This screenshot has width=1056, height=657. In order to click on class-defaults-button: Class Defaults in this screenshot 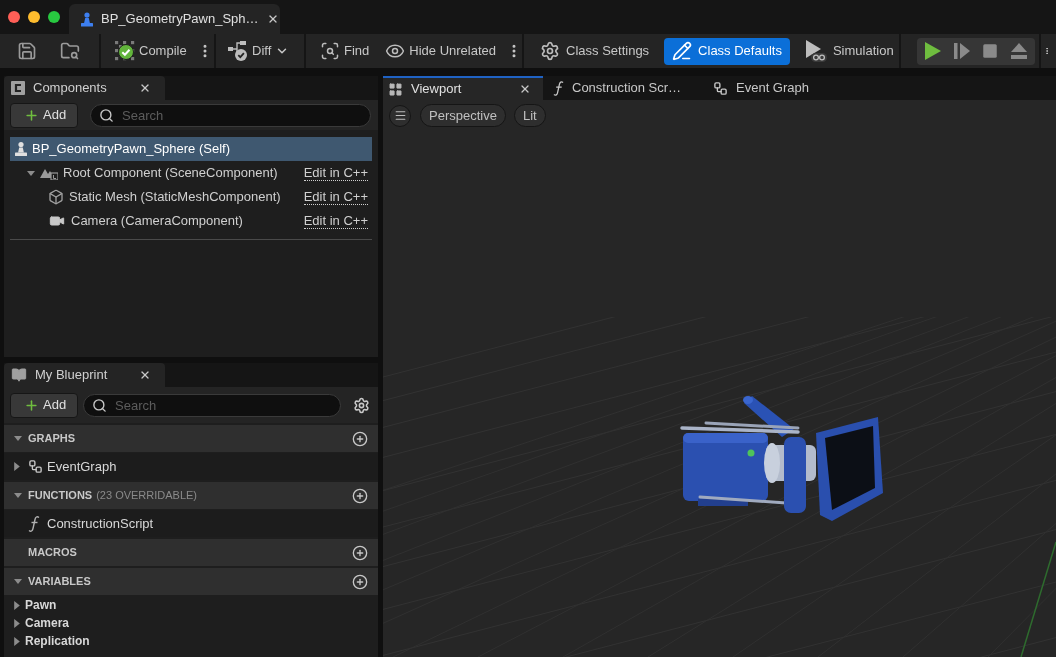, I will do `click(727, 51)`.